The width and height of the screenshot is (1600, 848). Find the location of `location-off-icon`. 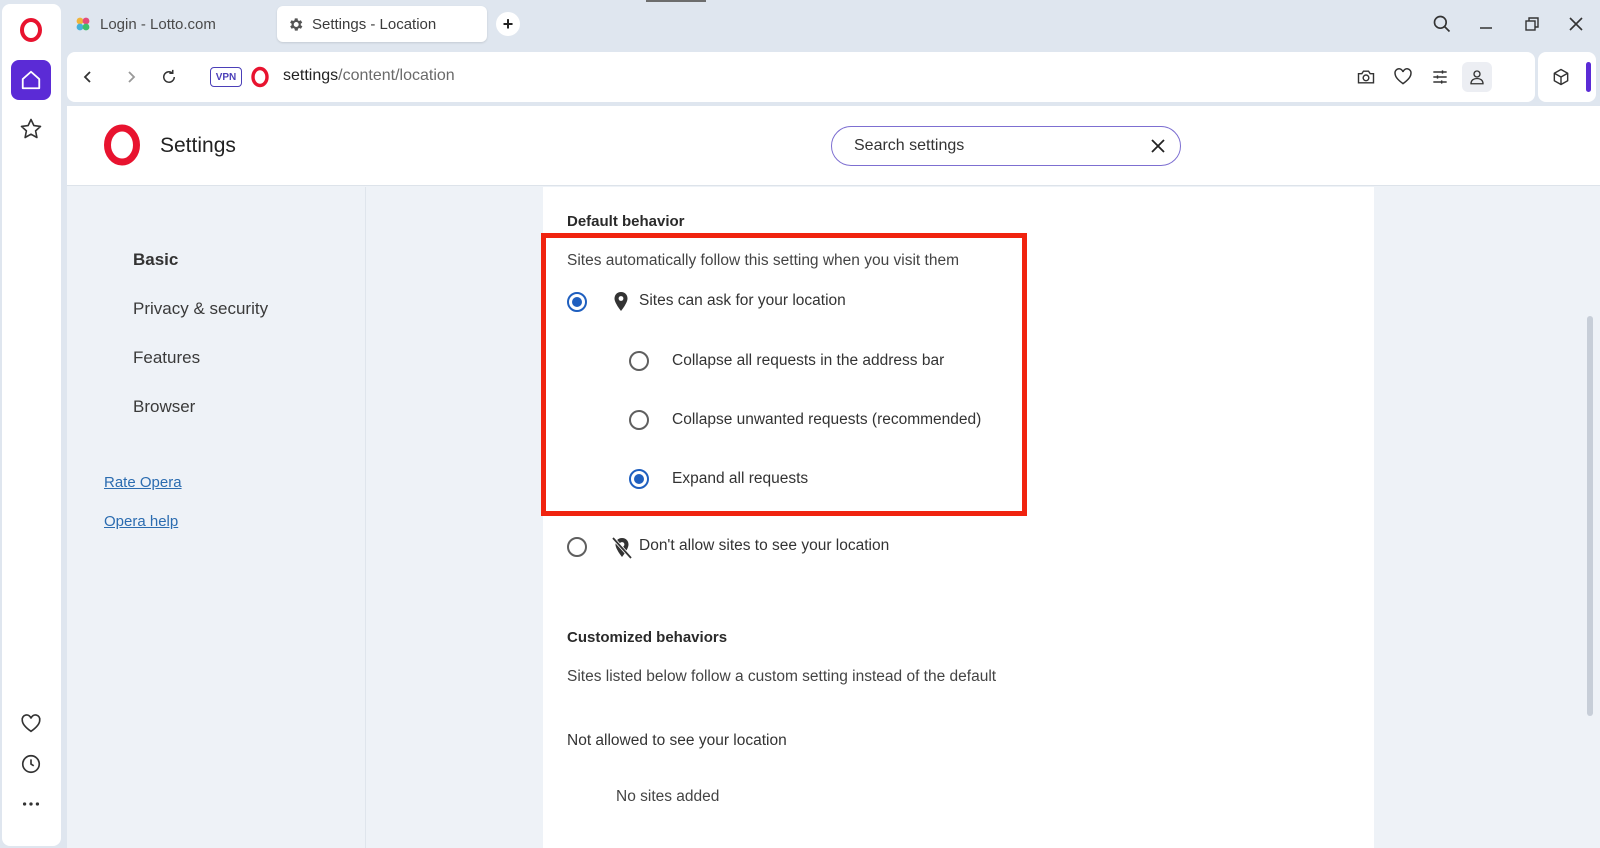

location-off-icon is located at coordinates (622, 548).